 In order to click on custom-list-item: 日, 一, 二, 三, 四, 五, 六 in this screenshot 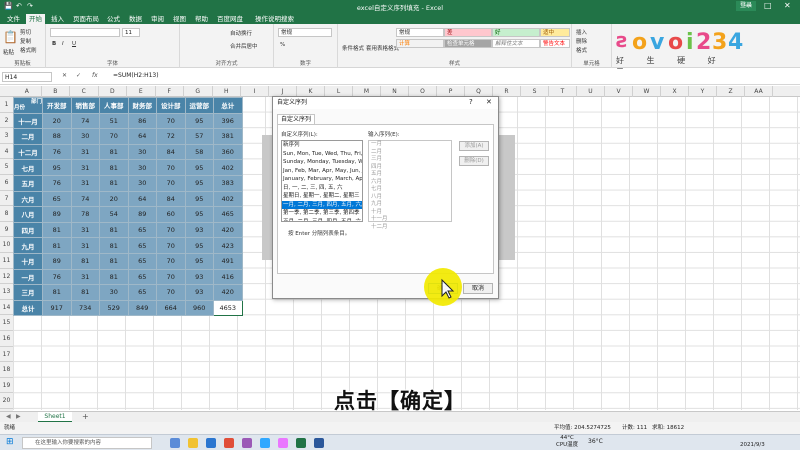, I will do `click(322, 188)`.